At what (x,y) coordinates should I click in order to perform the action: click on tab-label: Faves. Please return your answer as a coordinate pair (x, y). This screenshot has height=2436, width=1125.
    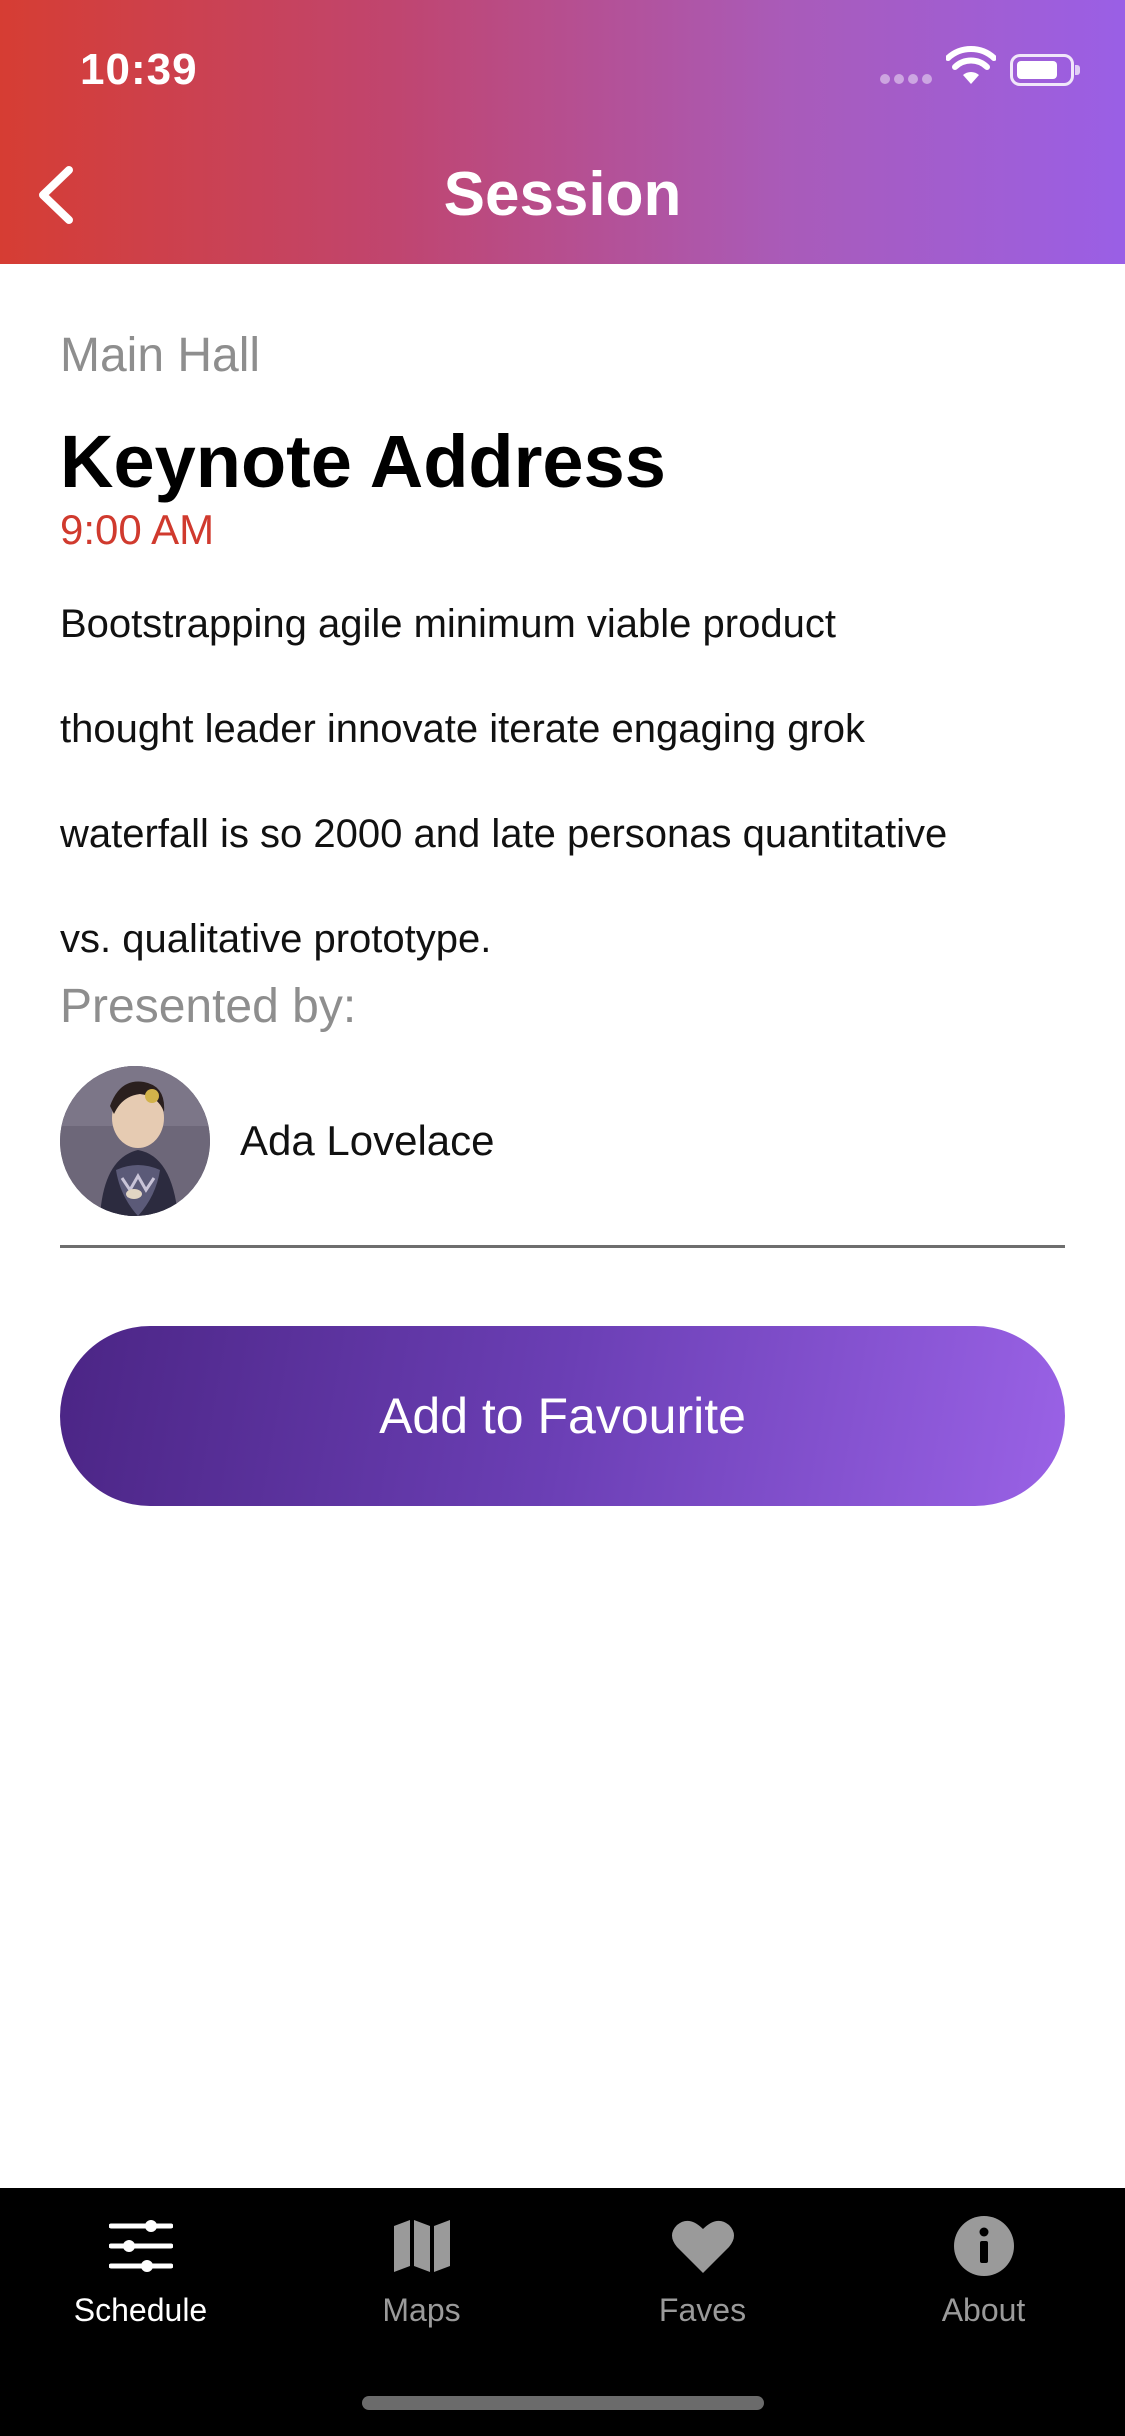
    Looking at the image, I should click on (702, 2310).